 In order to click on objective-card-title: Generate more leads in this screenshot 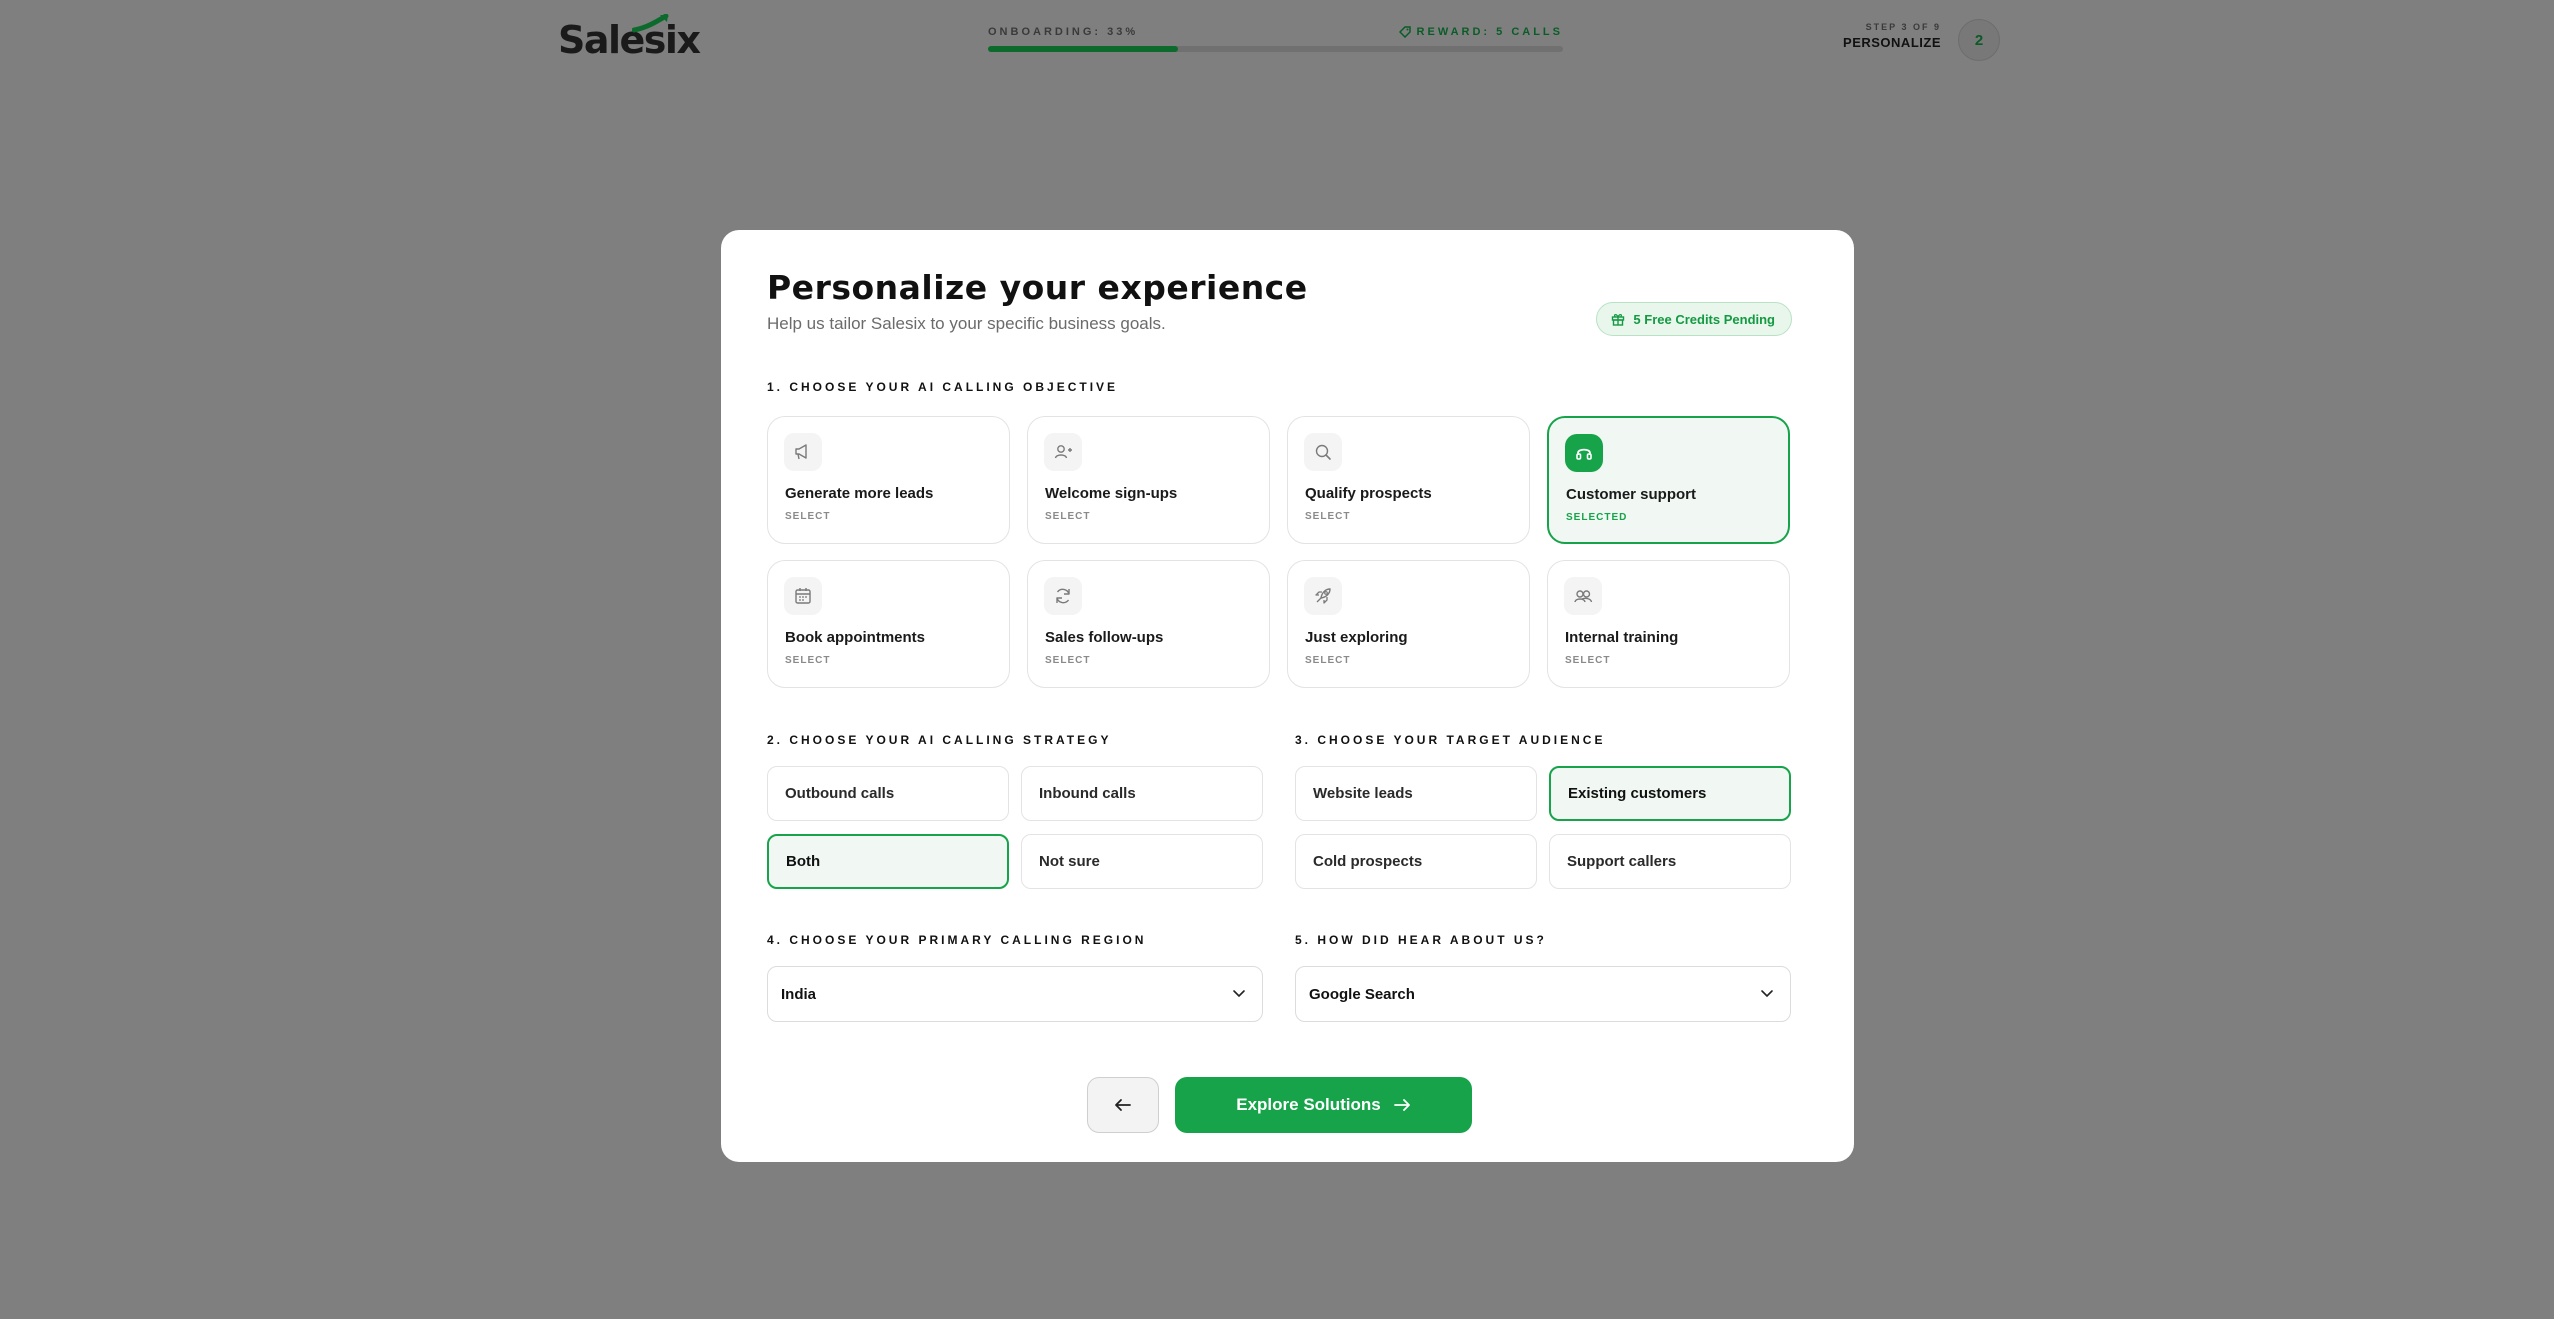, I will do `click(859, 493)`.